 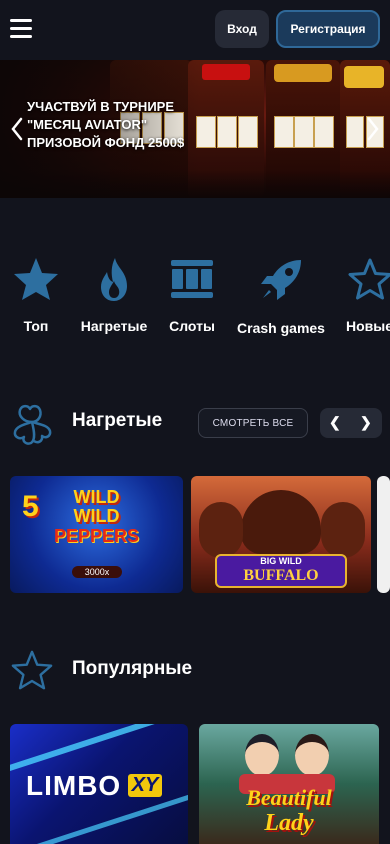 I want to click on category-crash-games: Crash games, so click(x=281, y=296).